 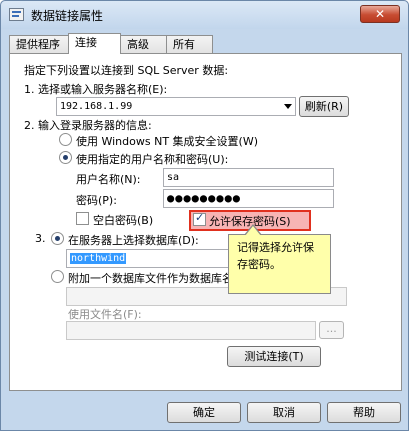 I want to click on ok-button: 确定, so click(x=204, y=412).